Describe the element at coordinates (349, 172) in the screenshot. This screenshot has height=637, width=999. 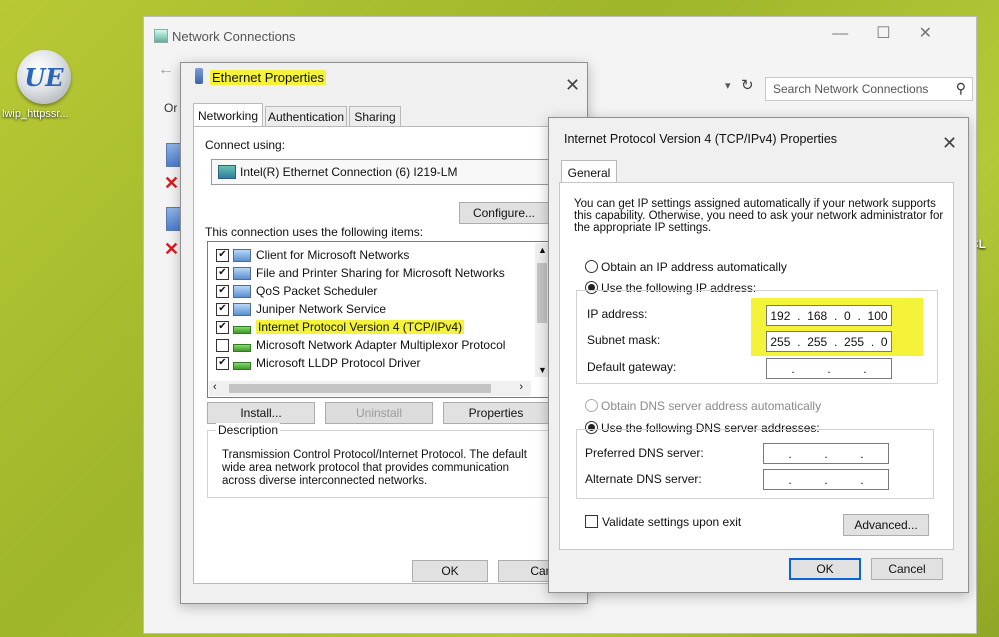
I see `adapter-name: Intel(R) Ethernet Connection (6) I219-LM` at that location.